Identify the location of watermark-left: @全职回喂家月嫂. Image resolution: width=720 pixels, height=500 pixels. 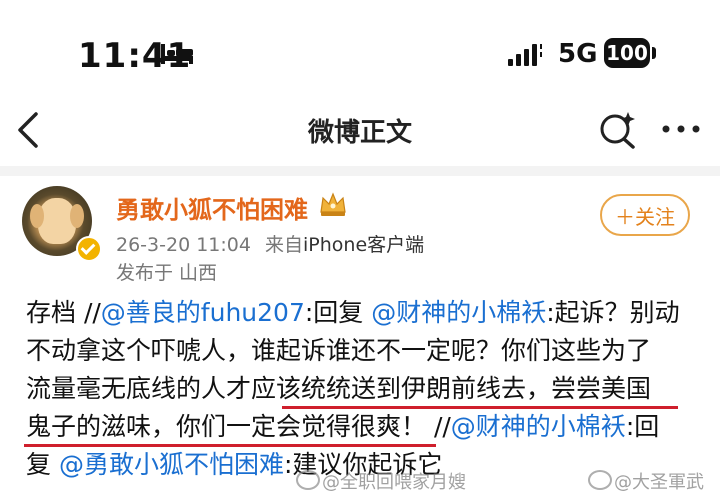
(394, 482).